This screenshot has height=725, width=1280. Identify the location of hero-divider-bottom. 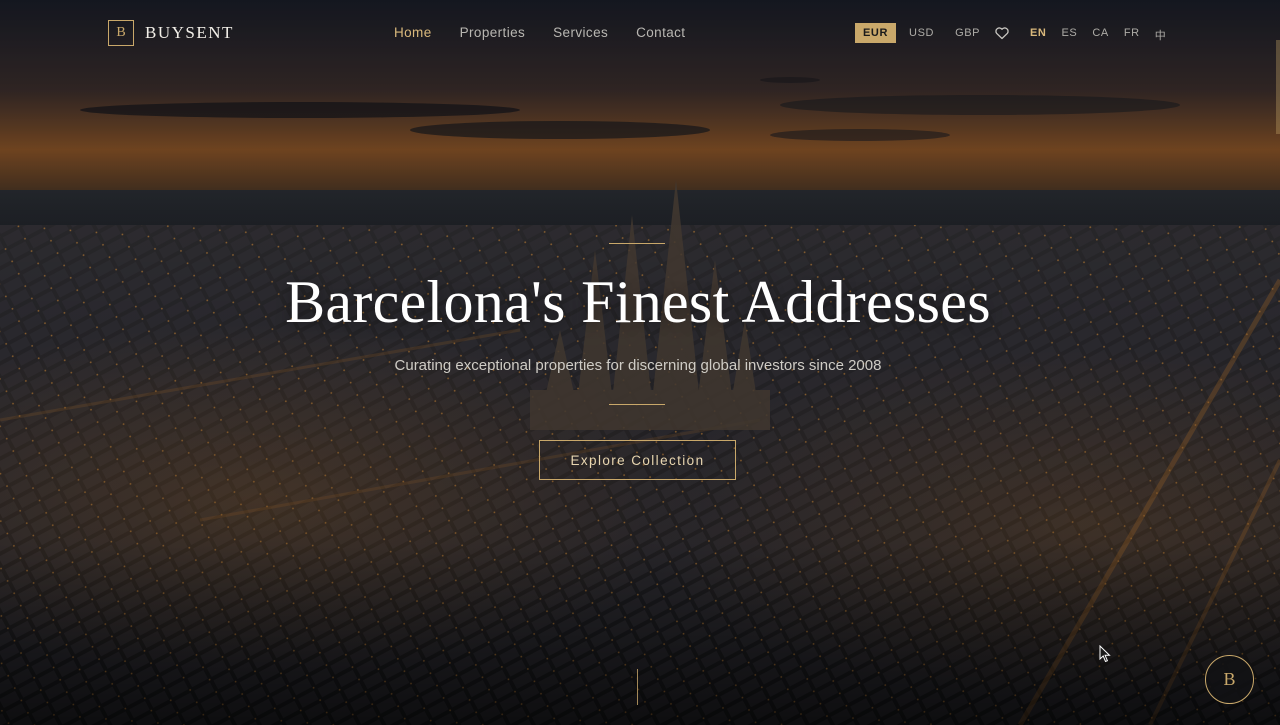
(637, 404).